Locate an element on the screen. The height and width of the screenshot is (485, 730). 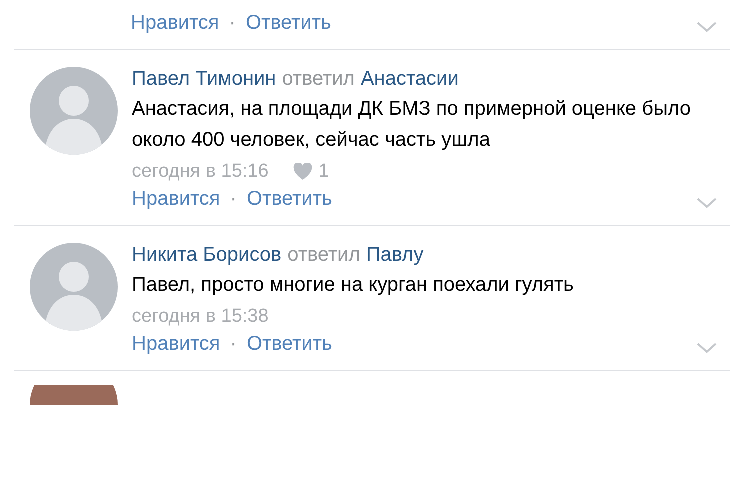
comment-text: Анастасия, на площади ДК БМЗ по примерной оценке было около 400 человек, сейчас часть ушла is located at coordinates (412, 125).